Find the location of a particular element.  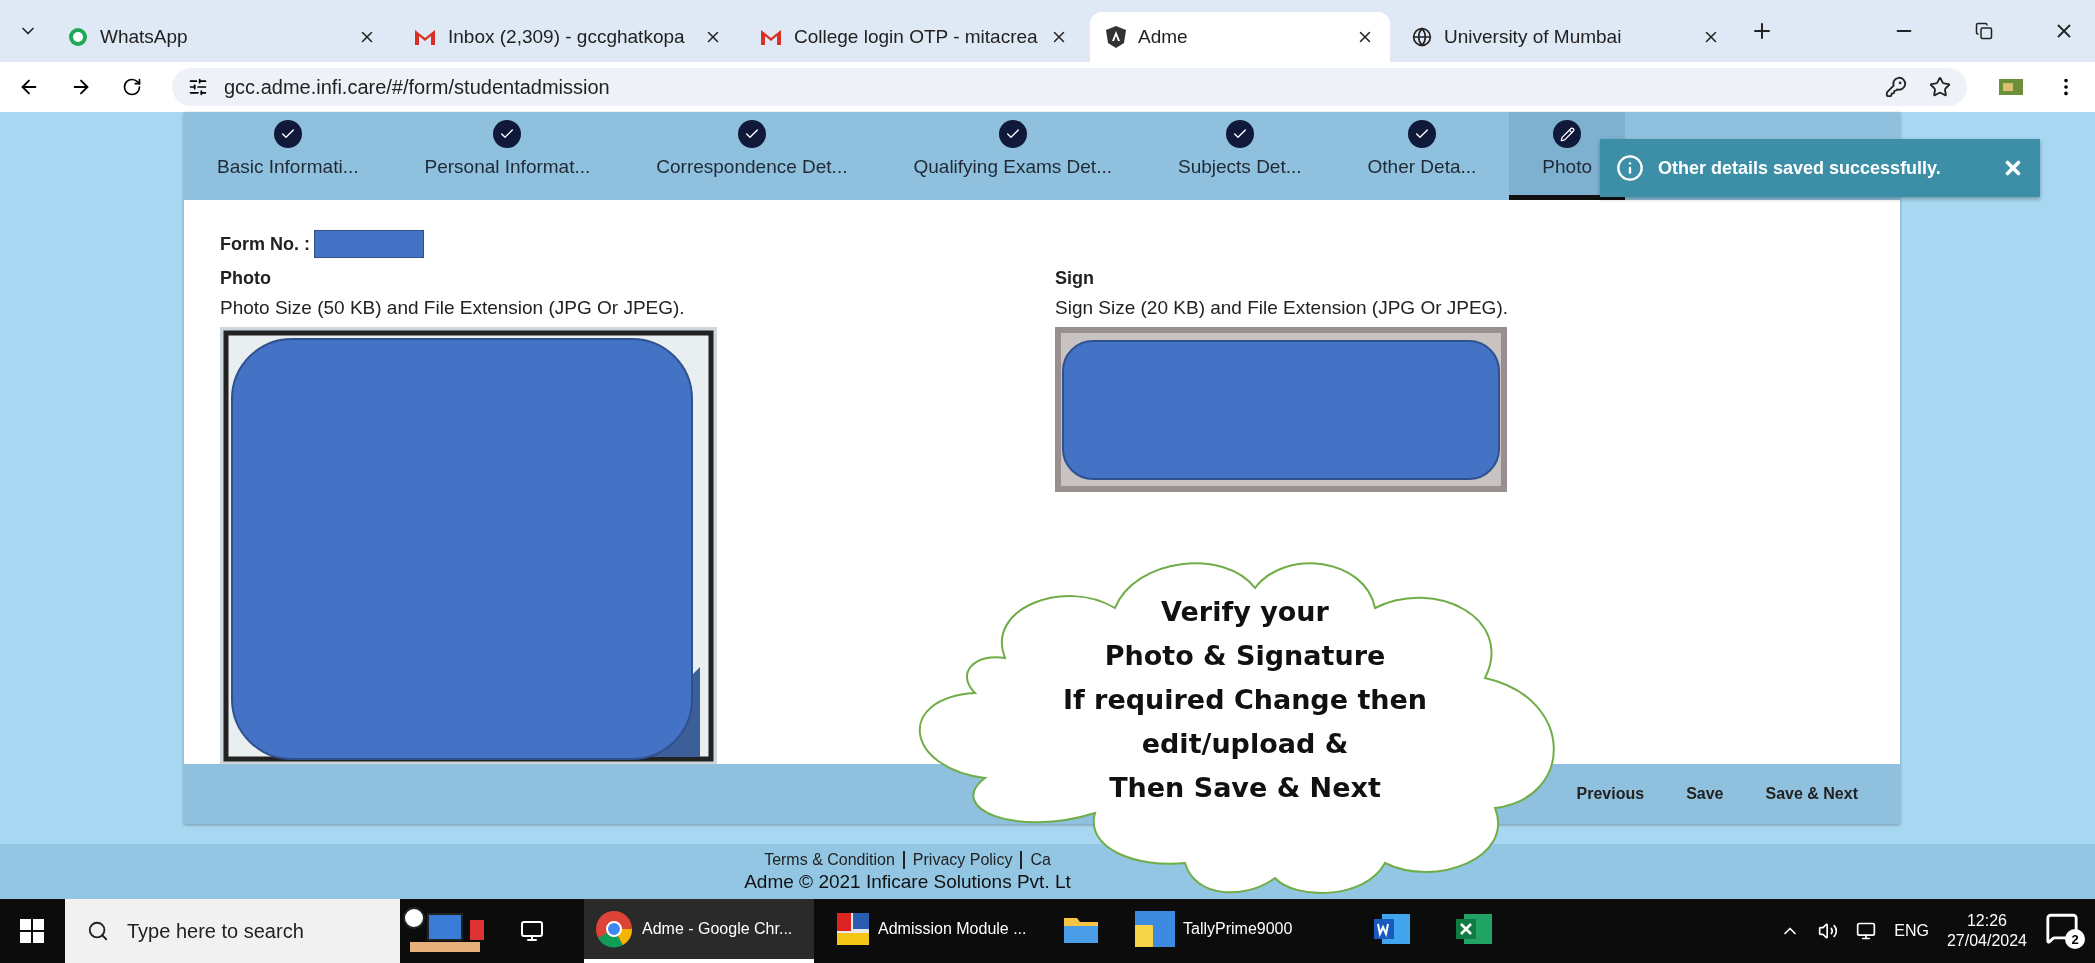

notifications-icon is located at coordinates (2062, 928).